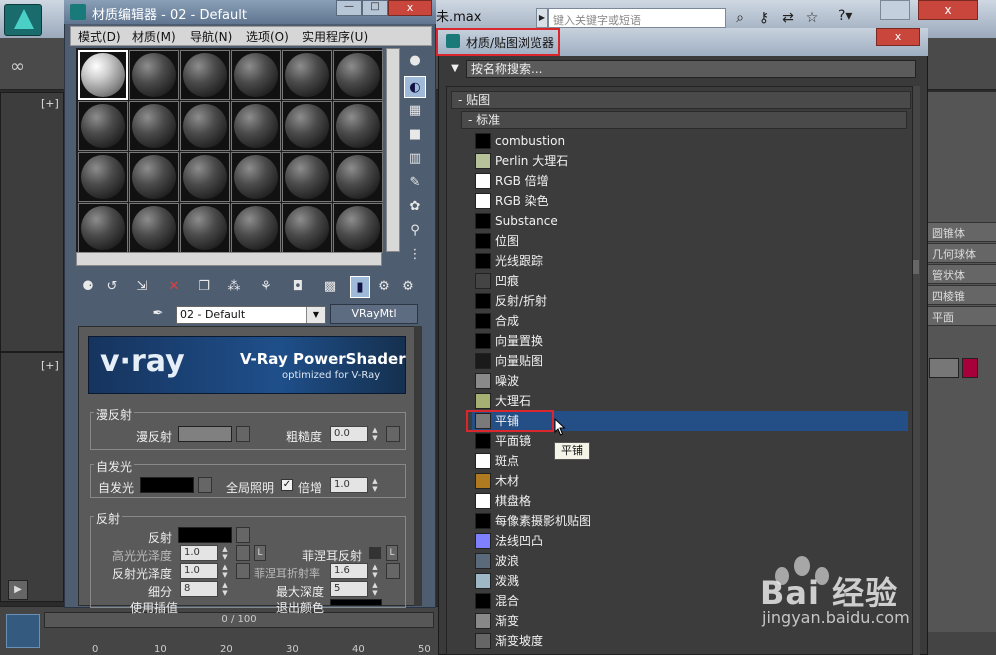  I want to click on roughness-spinner: 0.0, so click(349, 434).